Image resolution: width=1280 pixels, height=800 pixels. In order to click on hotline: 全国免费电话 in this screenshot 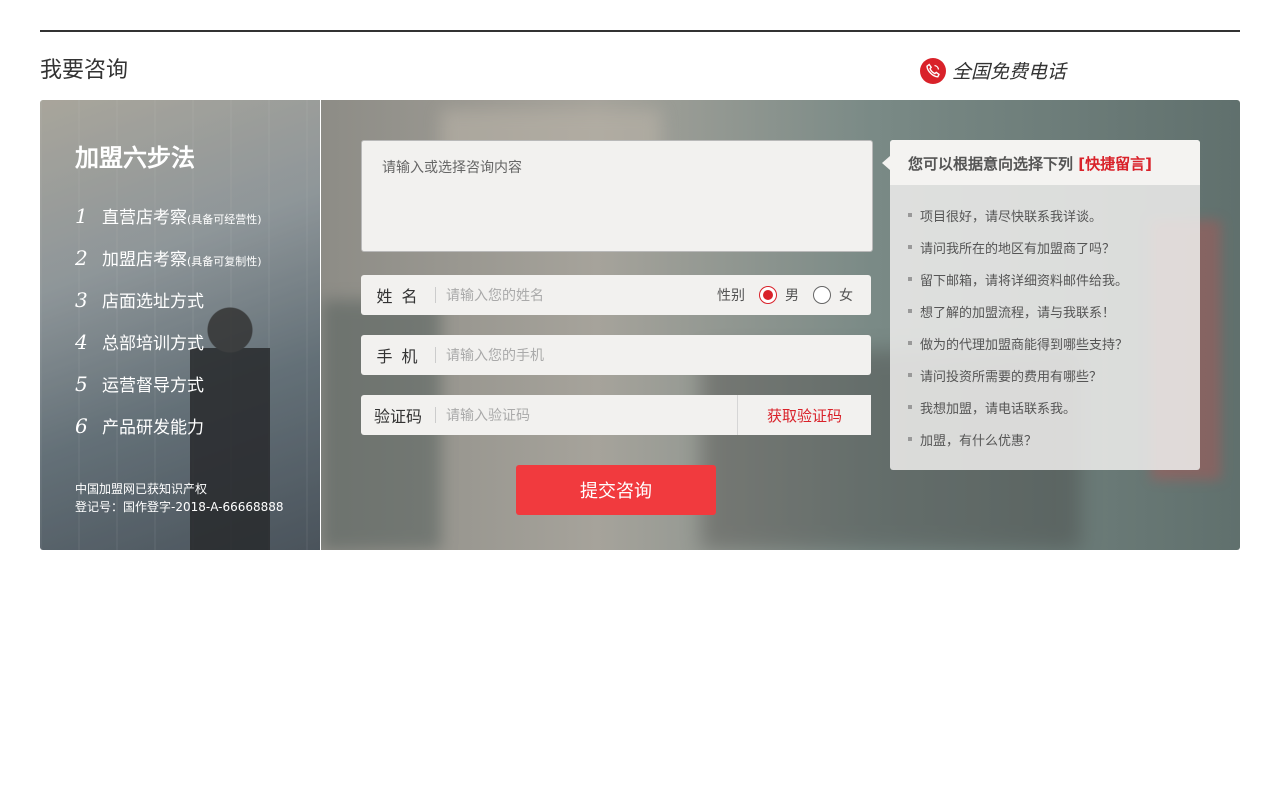, I will do `click(993, 70)`.